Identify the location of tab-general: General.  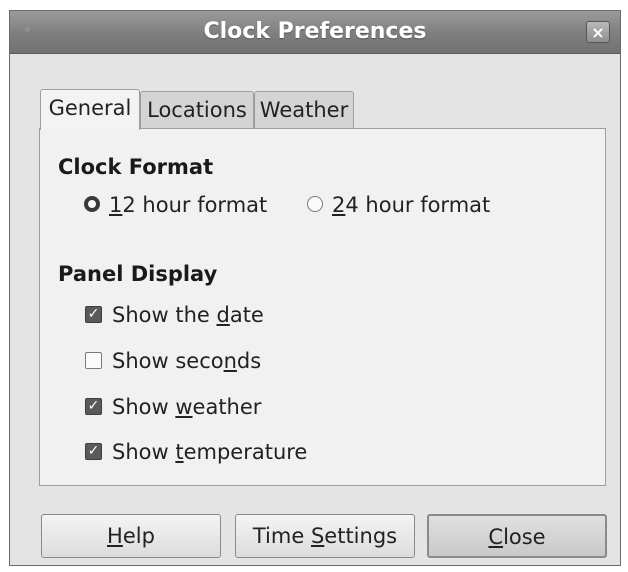
(90, 109).